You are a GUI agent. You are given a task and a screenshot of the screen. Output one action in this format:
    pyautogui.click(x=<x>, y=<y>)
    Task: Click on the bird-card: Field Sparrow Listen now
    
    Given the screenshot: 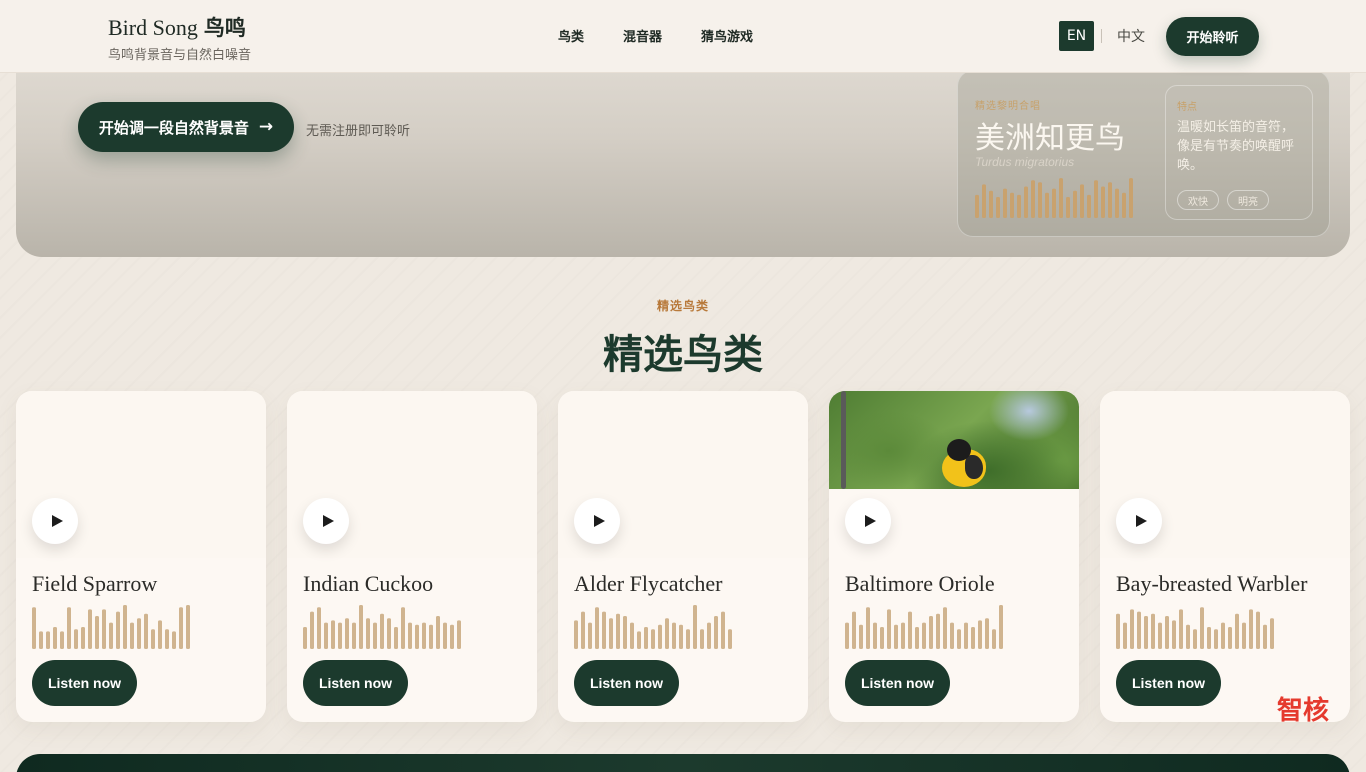 What is the action you would take?
    pyautogui.click(x=141, y=556)
    